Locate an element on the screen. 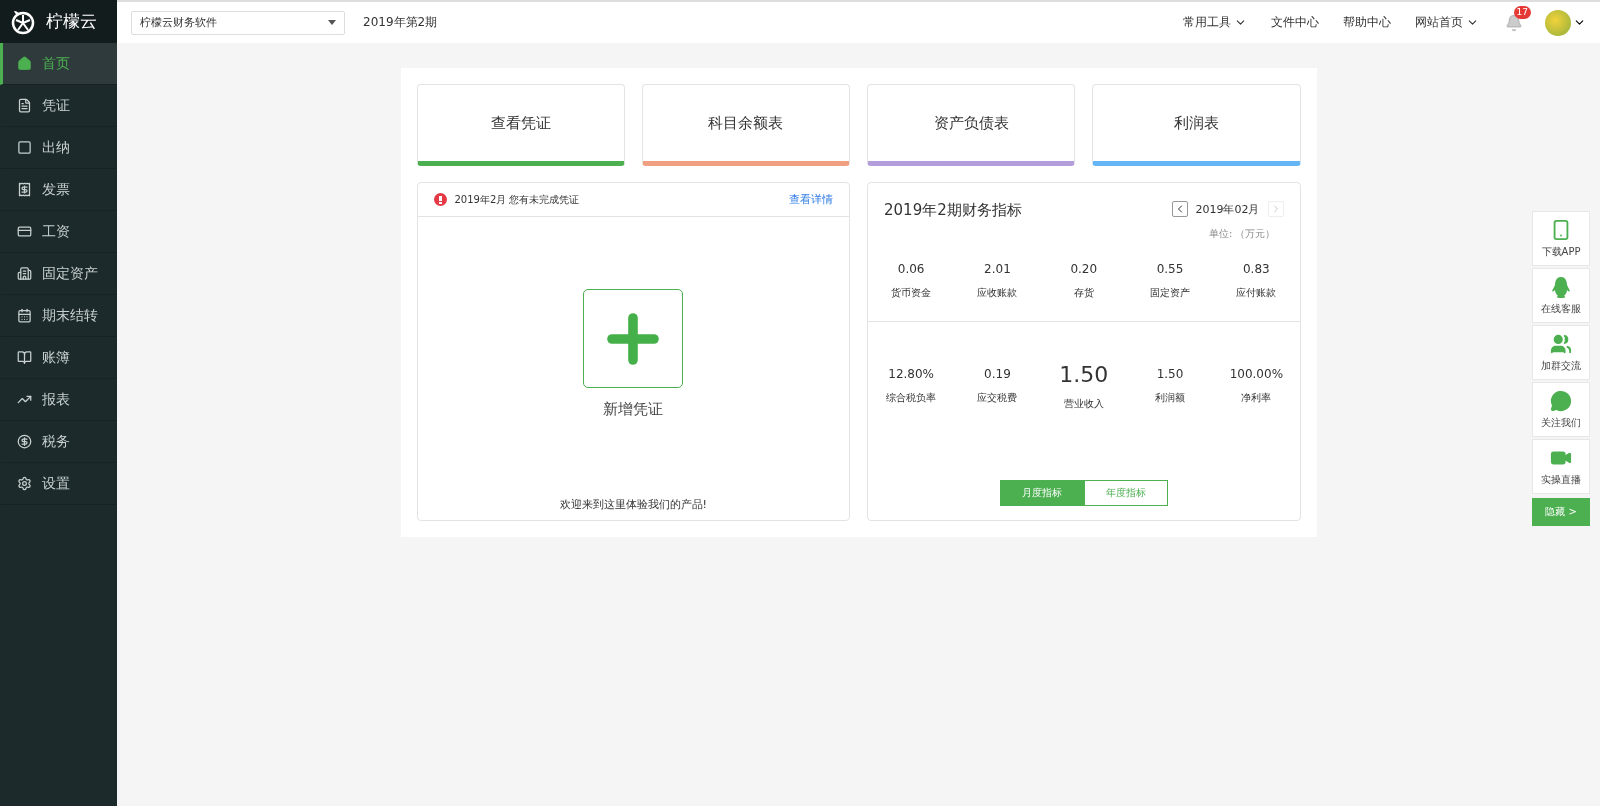 The width and height of the screenshot is (1600, 806). float-menu-item: 下载APP is located at coordinates (1561, 238).